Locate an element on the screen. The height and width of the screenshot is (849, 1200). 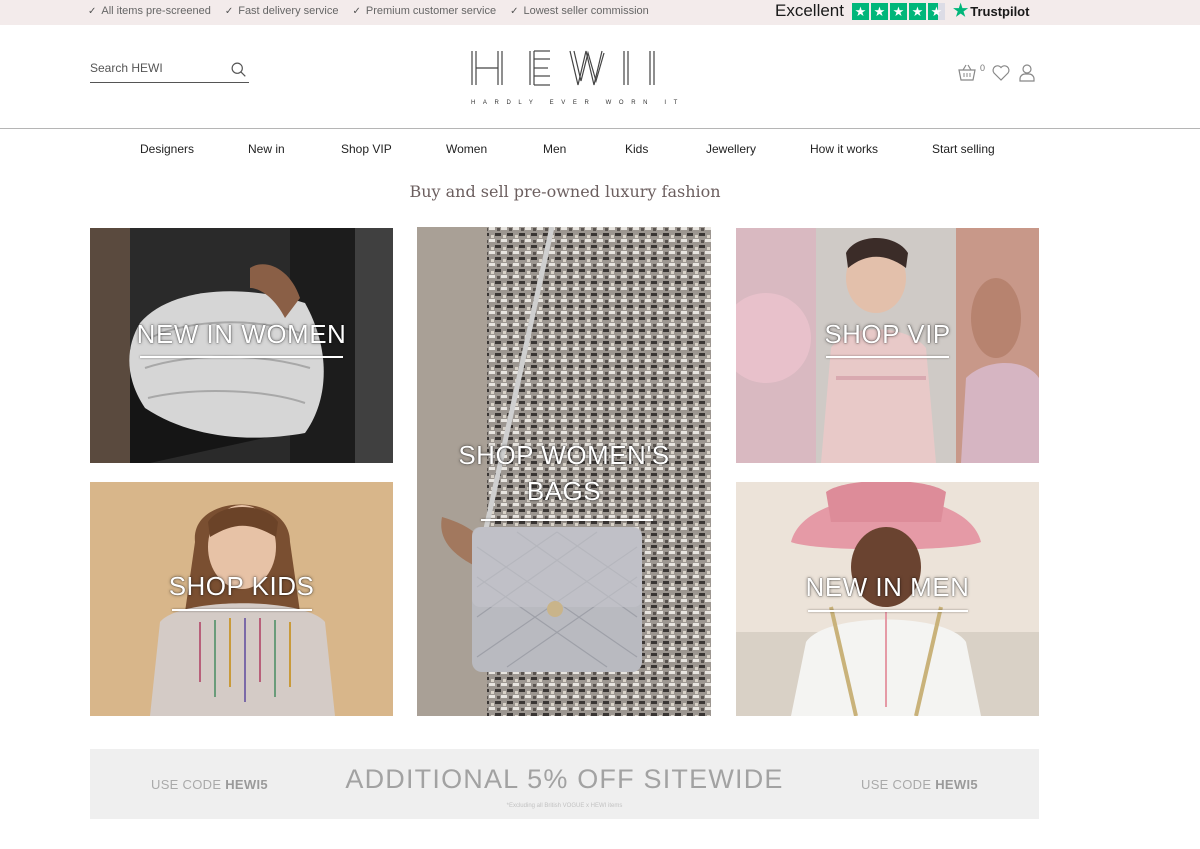
page-tagline: Buy and sell pre-owned luxury fashion is located at coordinates (565, 191).